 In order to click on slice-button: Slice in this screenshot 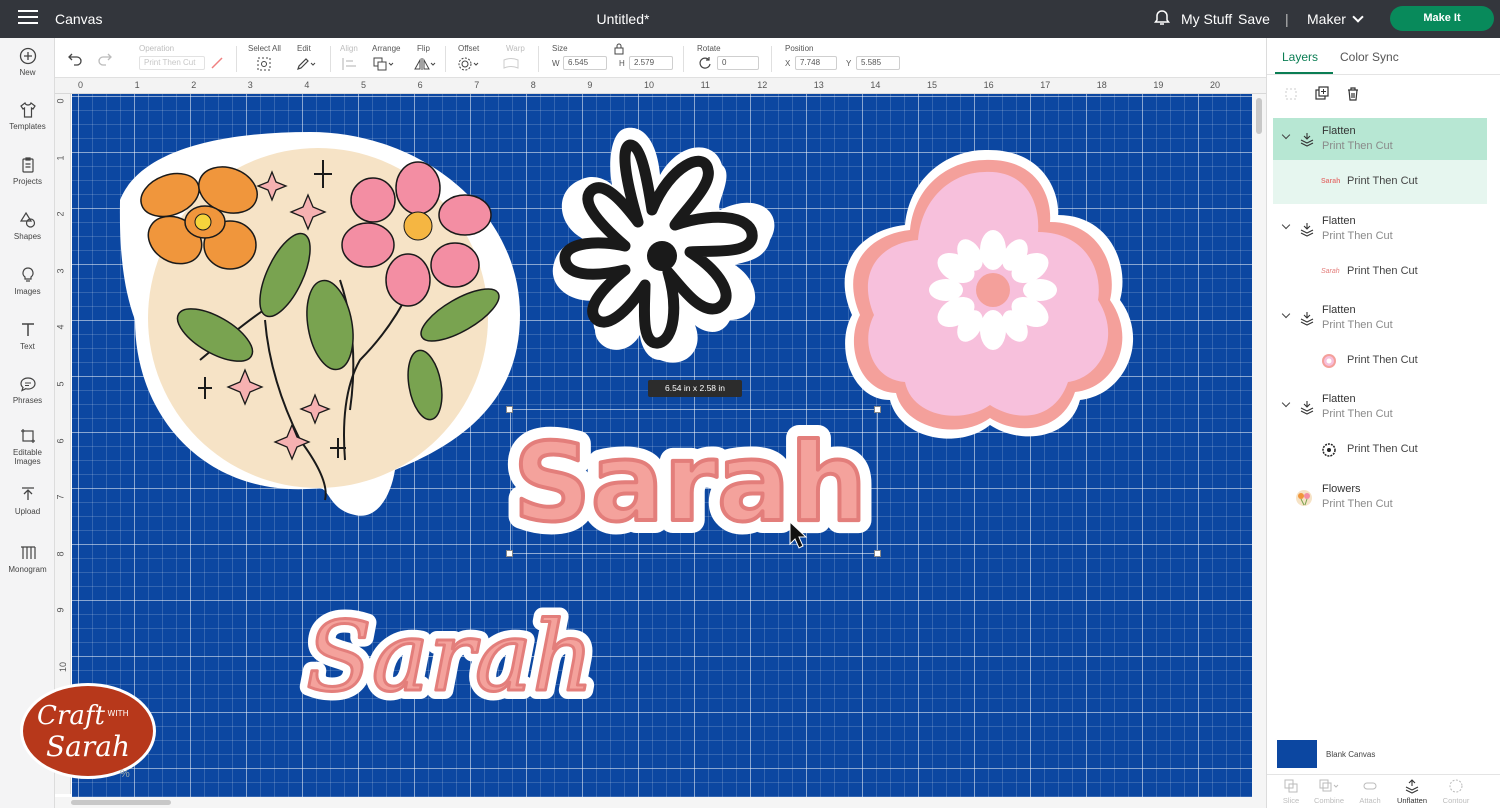, I will do `click(1291, 791)`.